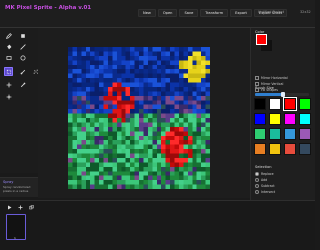 The height and width of the screenshot is (250, 320). I want to click on eraser-icon, so click(22, 35).